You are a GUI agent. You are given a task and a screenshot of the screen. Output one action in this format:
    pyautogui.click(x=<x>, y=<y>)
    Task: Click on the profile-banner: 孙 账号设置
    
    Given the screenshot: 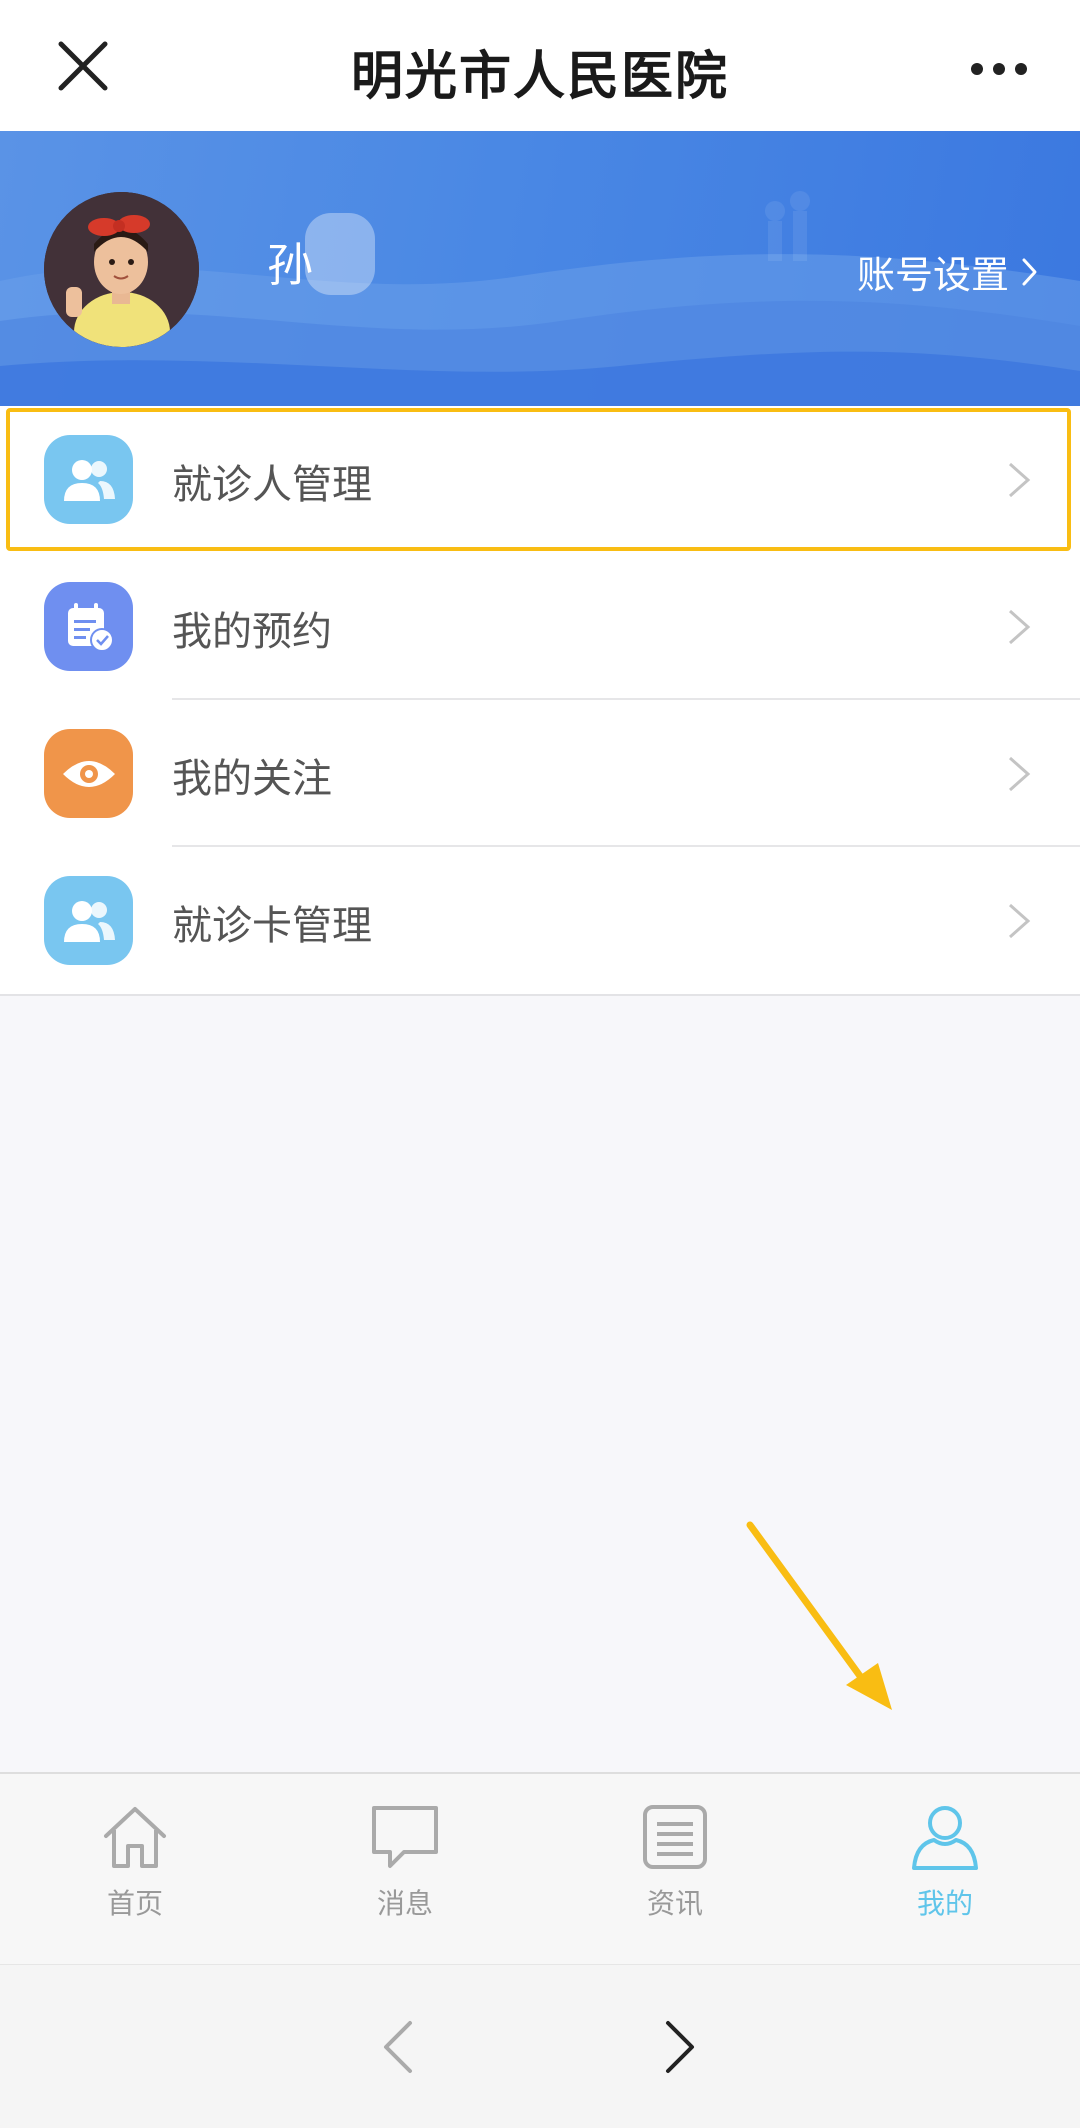 What is the action you would take?
    pyautogui.click(x=540, y=268)
    